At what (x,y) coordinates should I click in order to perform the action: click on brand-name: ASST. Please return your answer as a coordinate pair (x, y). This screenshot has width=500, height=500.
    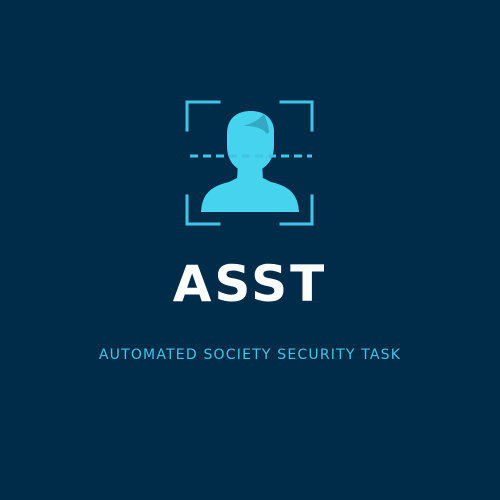
    Looking at the image, I should click on (250, 284).